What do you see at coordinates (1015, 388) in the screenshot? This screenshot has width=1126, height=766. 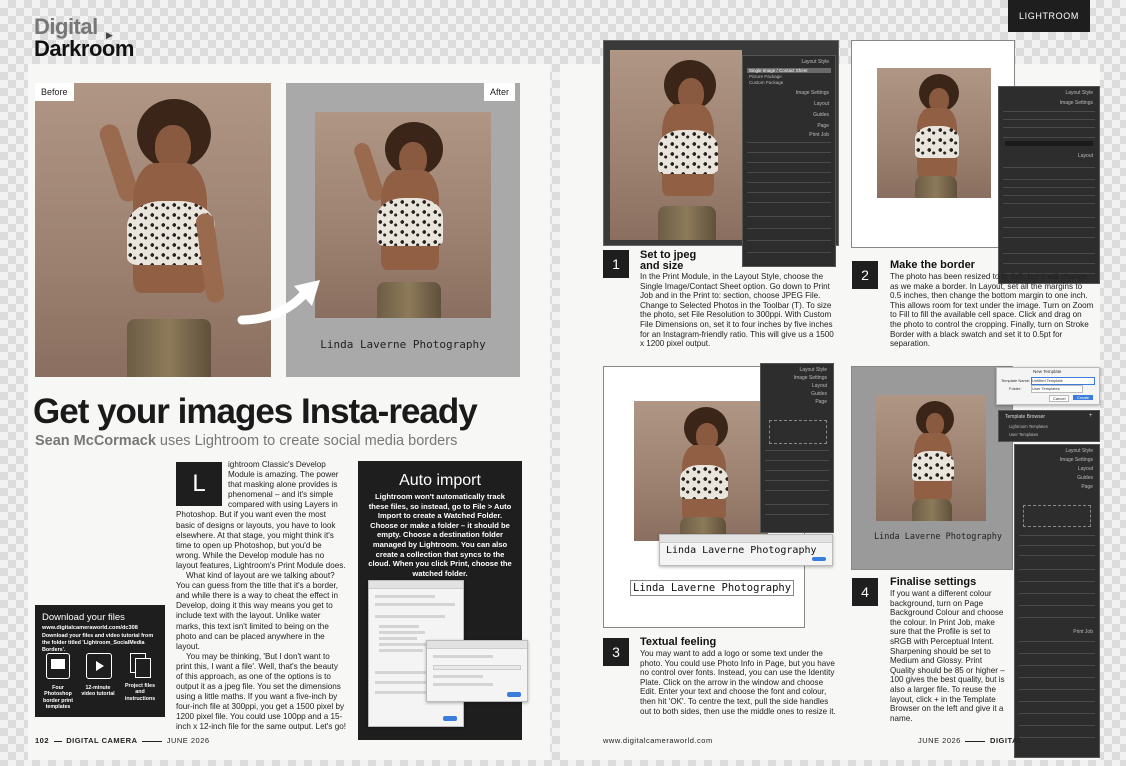 I see `template-folder-label: Folder:` at bounding box center [1015, 388].